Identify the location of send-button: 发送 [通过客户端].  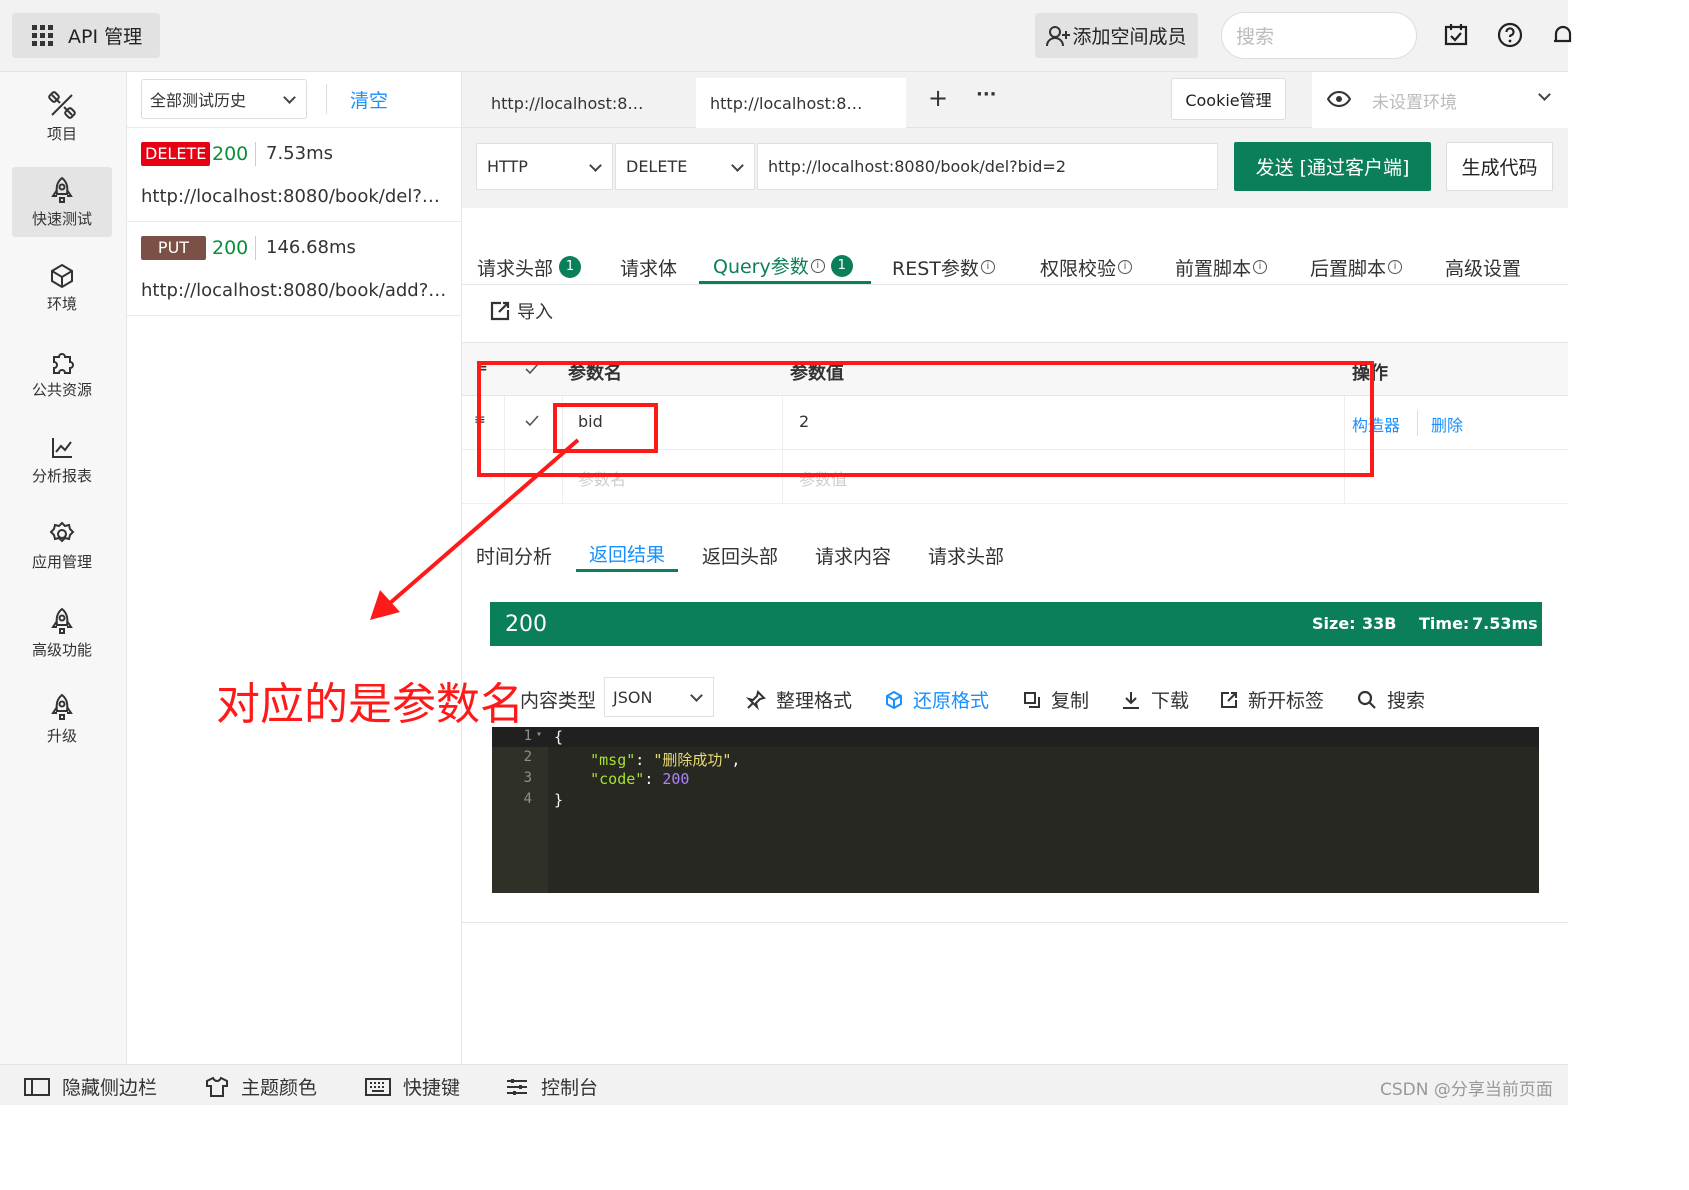
(1332, 166).